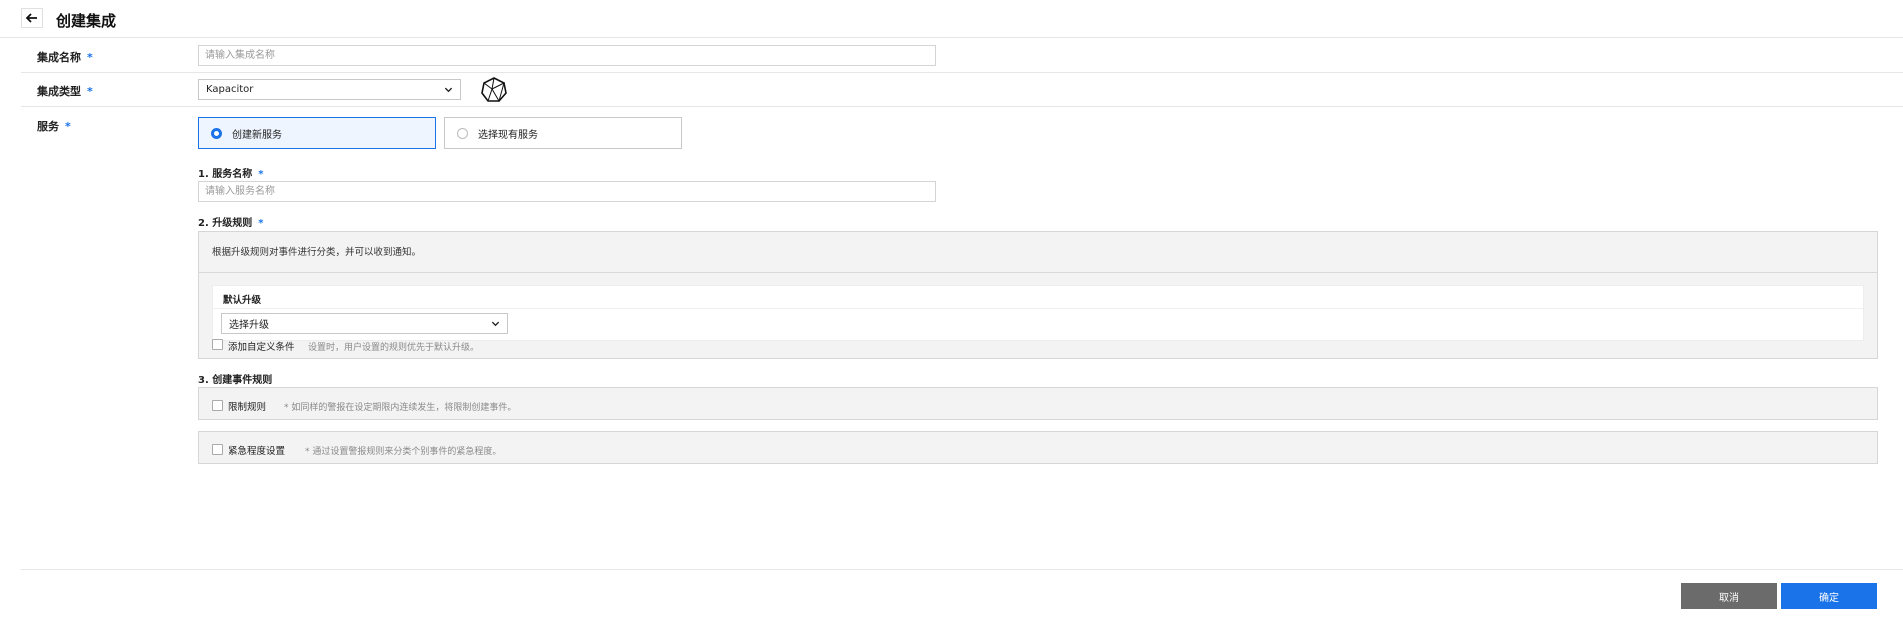 The width and height of the screenshot is (1903, 641). Describe the element at coordinates (962, 569) in the screenshot. I see `footer-divider` at that location.